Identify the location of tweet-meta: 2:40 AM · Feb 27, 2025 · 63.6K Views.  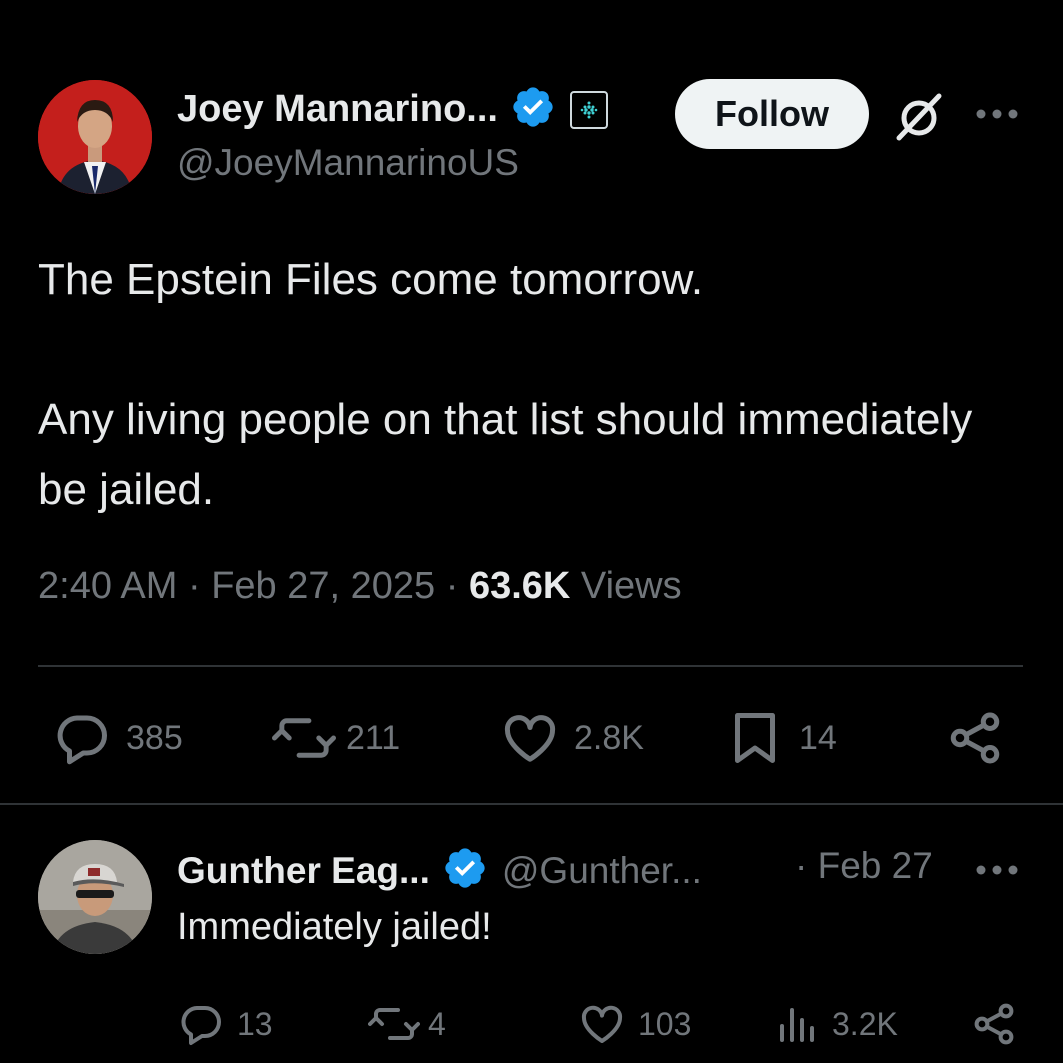
(360, 586).